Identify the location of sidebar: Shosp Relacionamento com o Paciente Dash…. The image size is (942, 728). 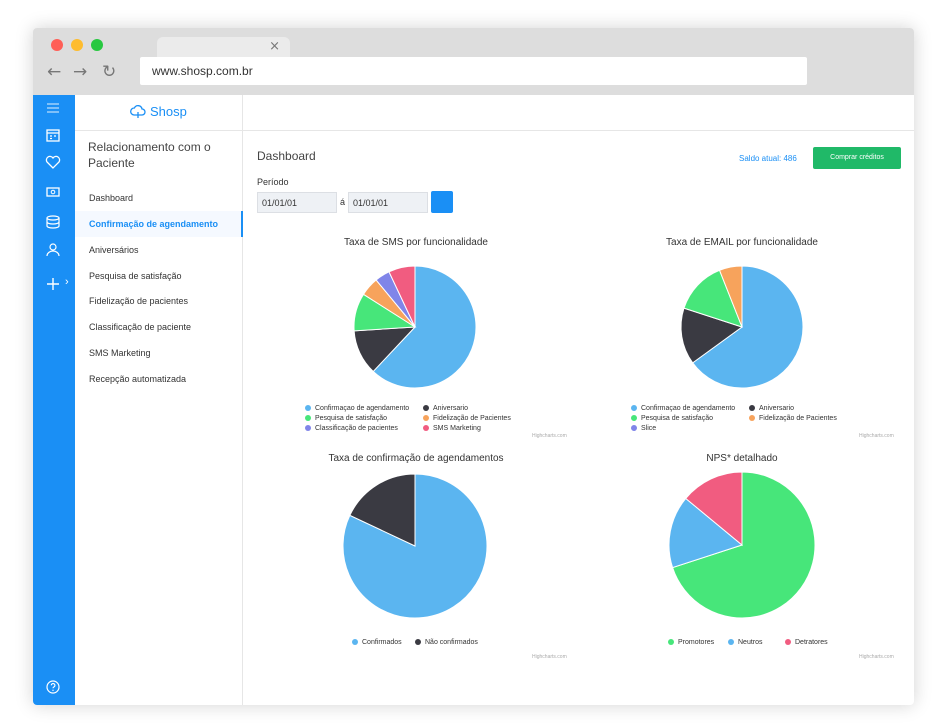
(159, 400).